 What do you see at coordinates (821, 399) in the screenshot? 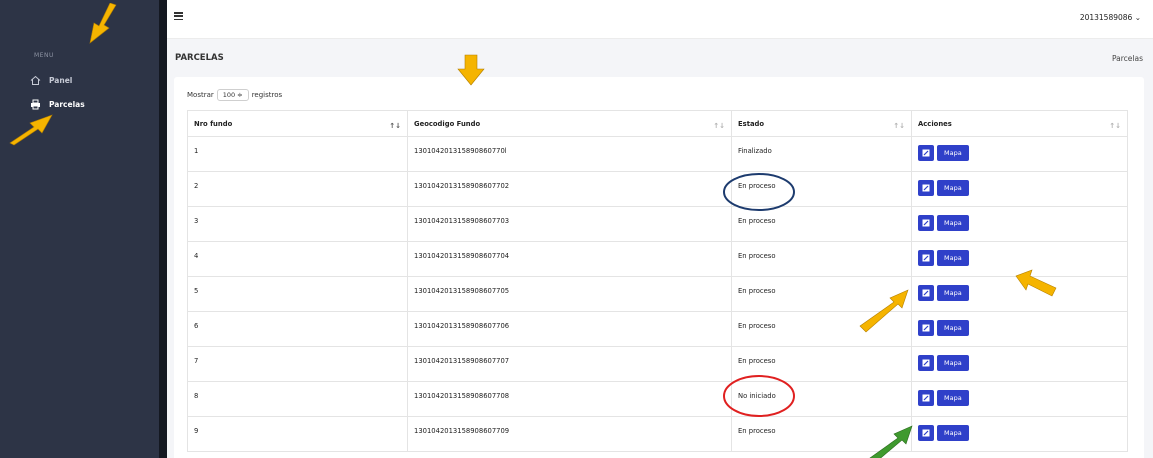
I see `cell-estado: No iniciado` at bounding box center [821, 399].